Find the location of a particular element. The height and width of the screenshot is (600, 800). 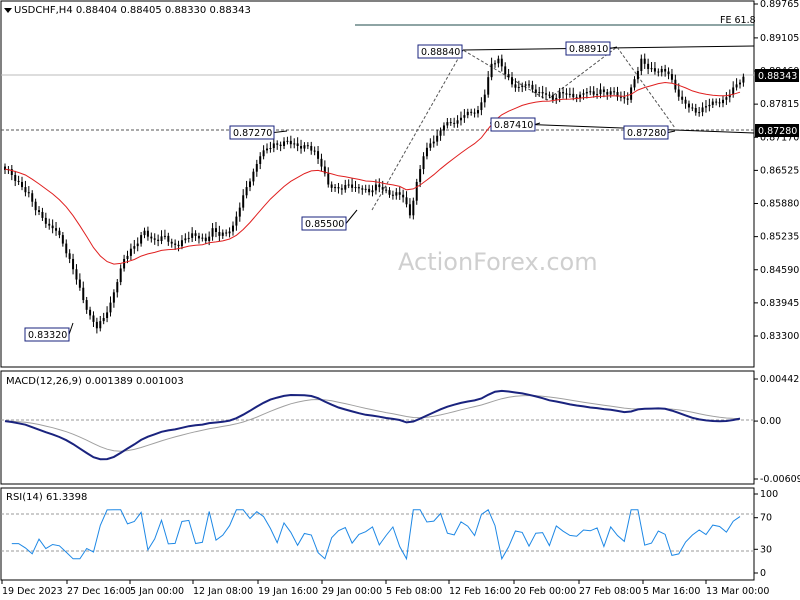

annotation-label: 0.83320 is located at coordinates (47, 335).